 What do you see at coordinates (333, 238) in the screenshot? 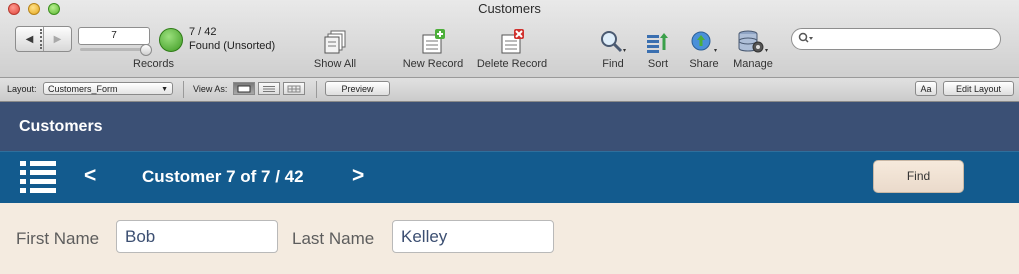
I see `last-name-label: Last Name` at bounding box center [333, 238].